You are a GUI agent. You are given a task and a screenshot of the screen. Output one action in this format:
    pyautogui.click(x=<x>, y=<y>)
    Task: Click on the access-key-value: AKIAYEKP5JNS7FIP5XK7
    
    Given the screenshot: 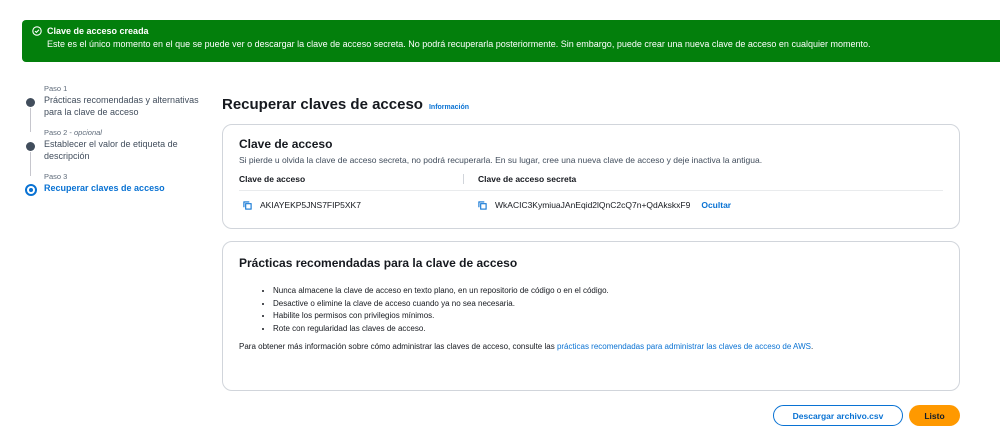 What is the action you would take?
    pyautogui.click(x=310, y=205)
    